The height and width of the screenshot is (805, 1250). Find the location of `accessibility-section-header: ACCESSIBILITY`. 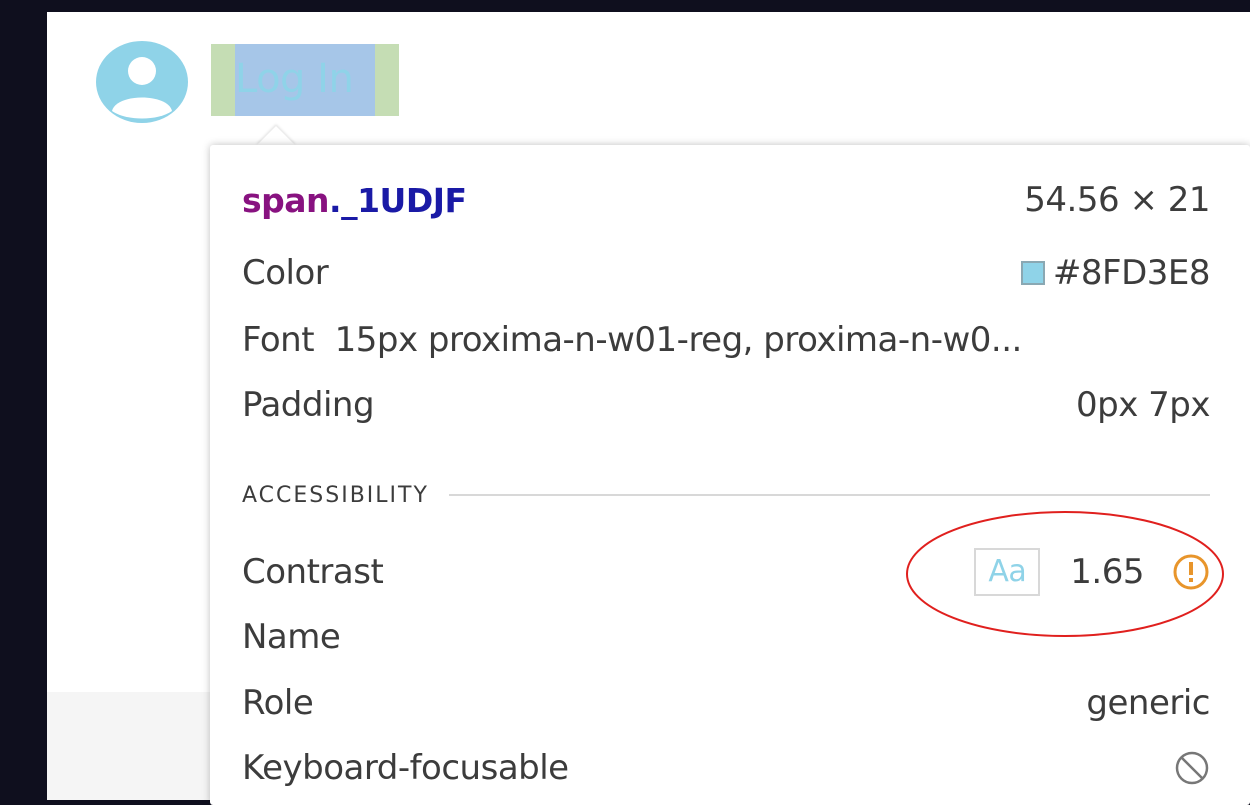

accessibility-section-header: ACCESSIBILITY is located at coordinates (726, 495).